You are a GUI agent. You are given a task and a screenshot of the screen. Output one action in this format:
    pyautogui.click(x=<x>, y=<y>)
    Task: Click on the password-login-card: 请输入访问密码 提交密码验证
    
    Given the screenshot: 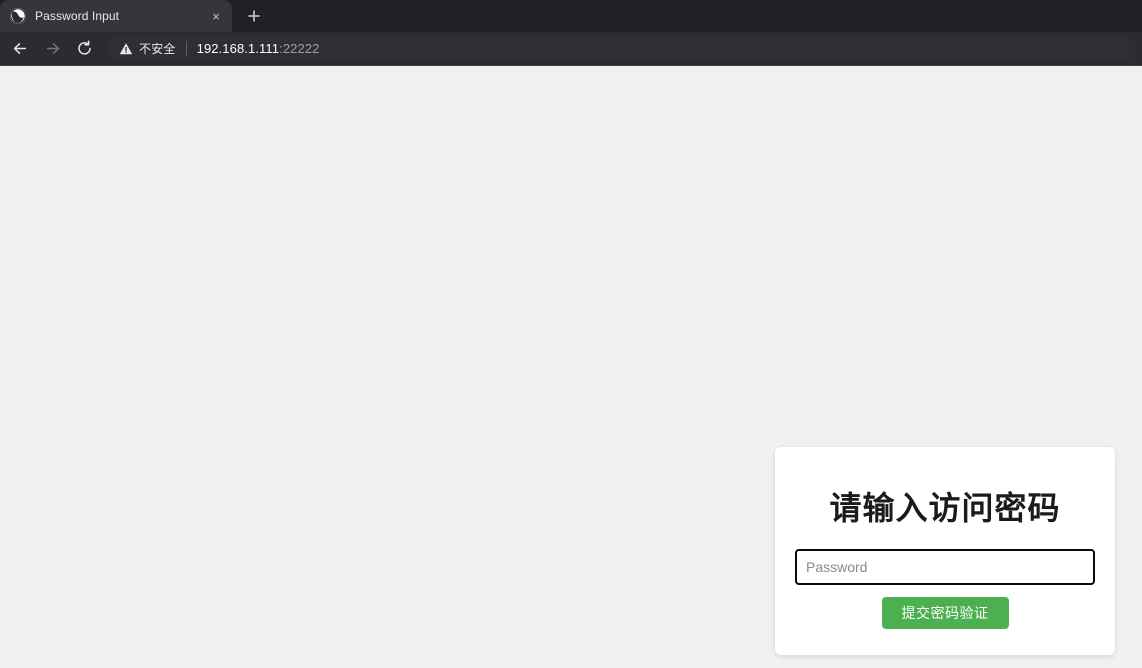 What is the action you would take?
    pyautogui.click(x=945, y=551)
    